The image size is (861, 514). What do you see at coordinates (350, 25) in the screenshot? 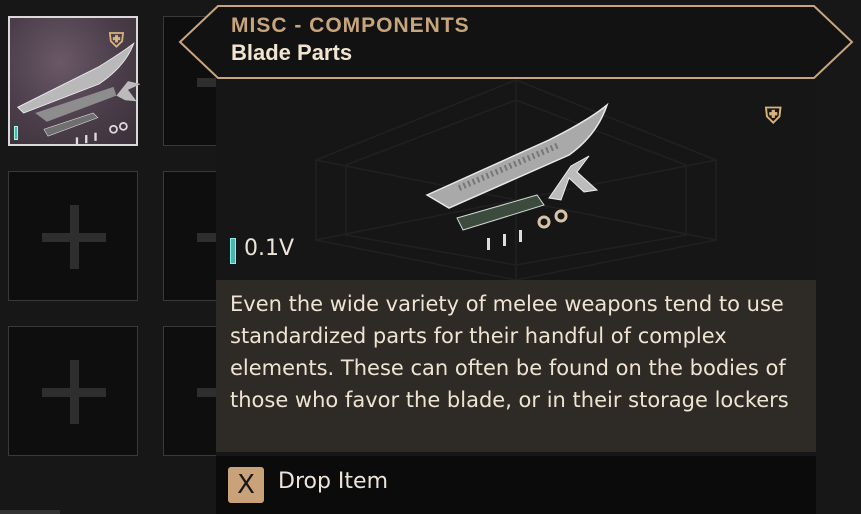
I see `item-category: MISC - COMPONENTS` at bounding box center [350, 25].